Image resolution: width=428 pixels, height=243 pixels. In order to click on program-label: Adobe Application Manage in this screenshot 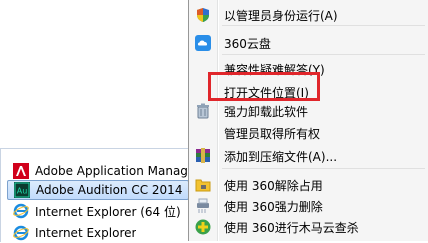, I will do `click(112, 171)`.